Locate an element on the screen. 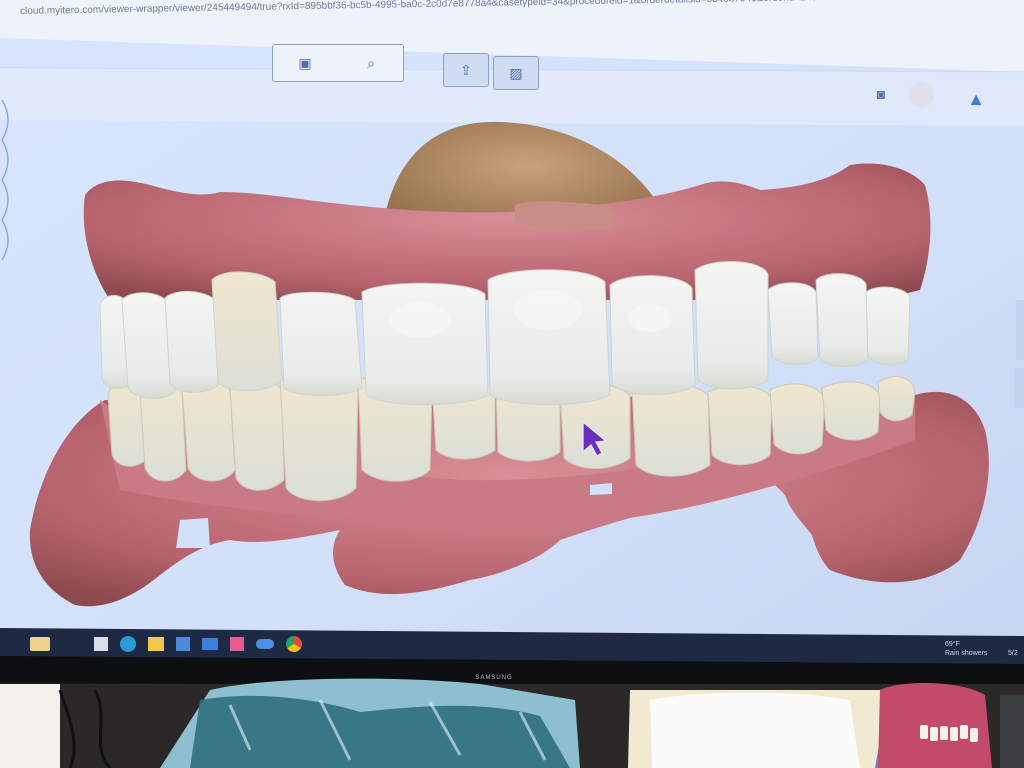 The height and width of the screenshot is (768, 1024). task-view-icon is located at coordinates (101, 644).